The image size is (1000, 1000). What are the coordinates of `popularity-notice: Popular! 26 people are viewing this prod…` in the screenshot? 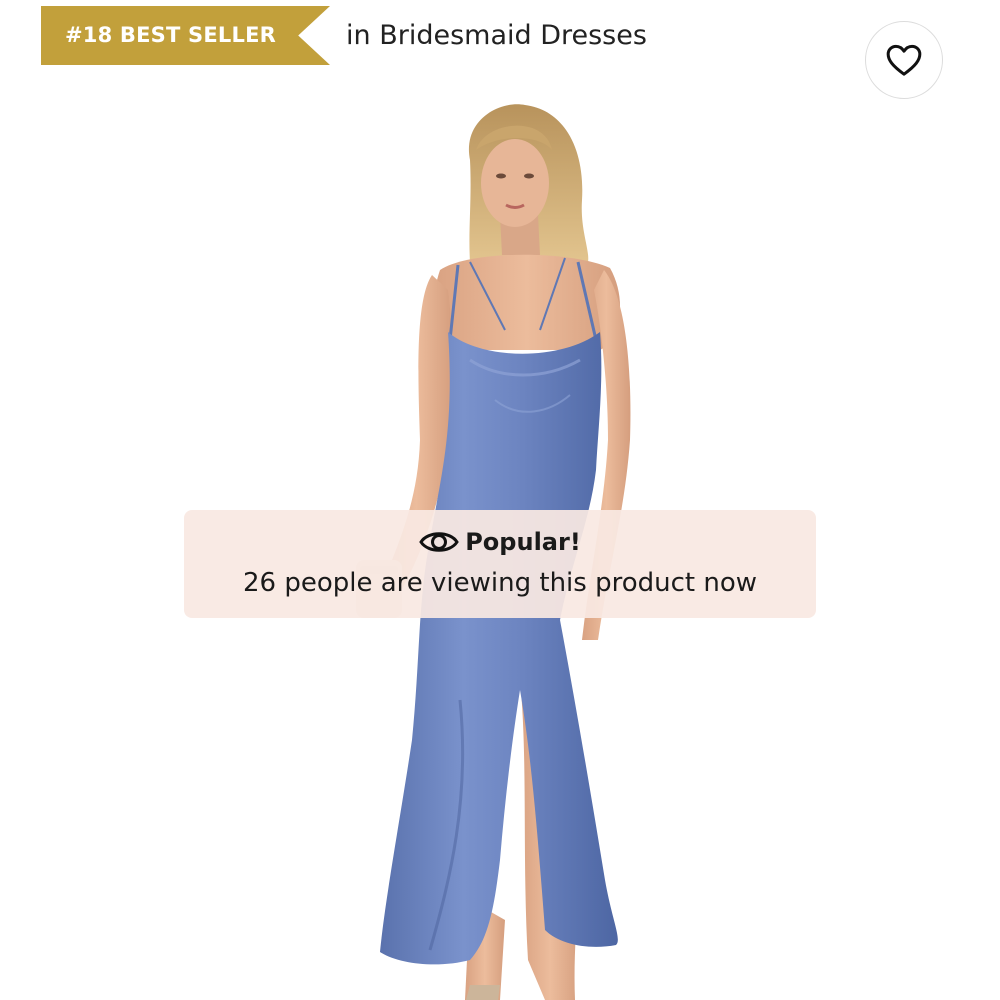 It's located at (500, 564).